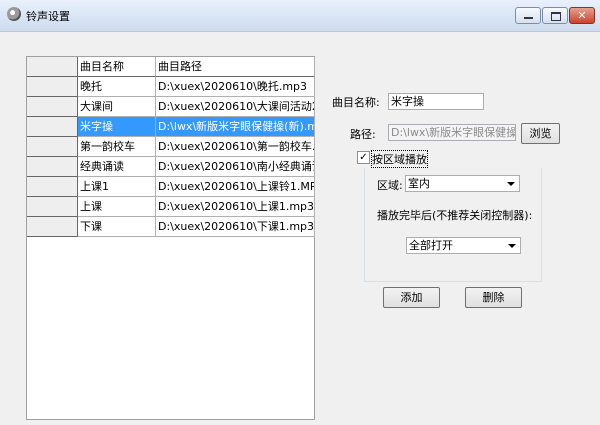  What do you see at coordinates (117, 227) in the screenshot?
I see `cell-track-name: 下课` at bounding box center [117, 227].